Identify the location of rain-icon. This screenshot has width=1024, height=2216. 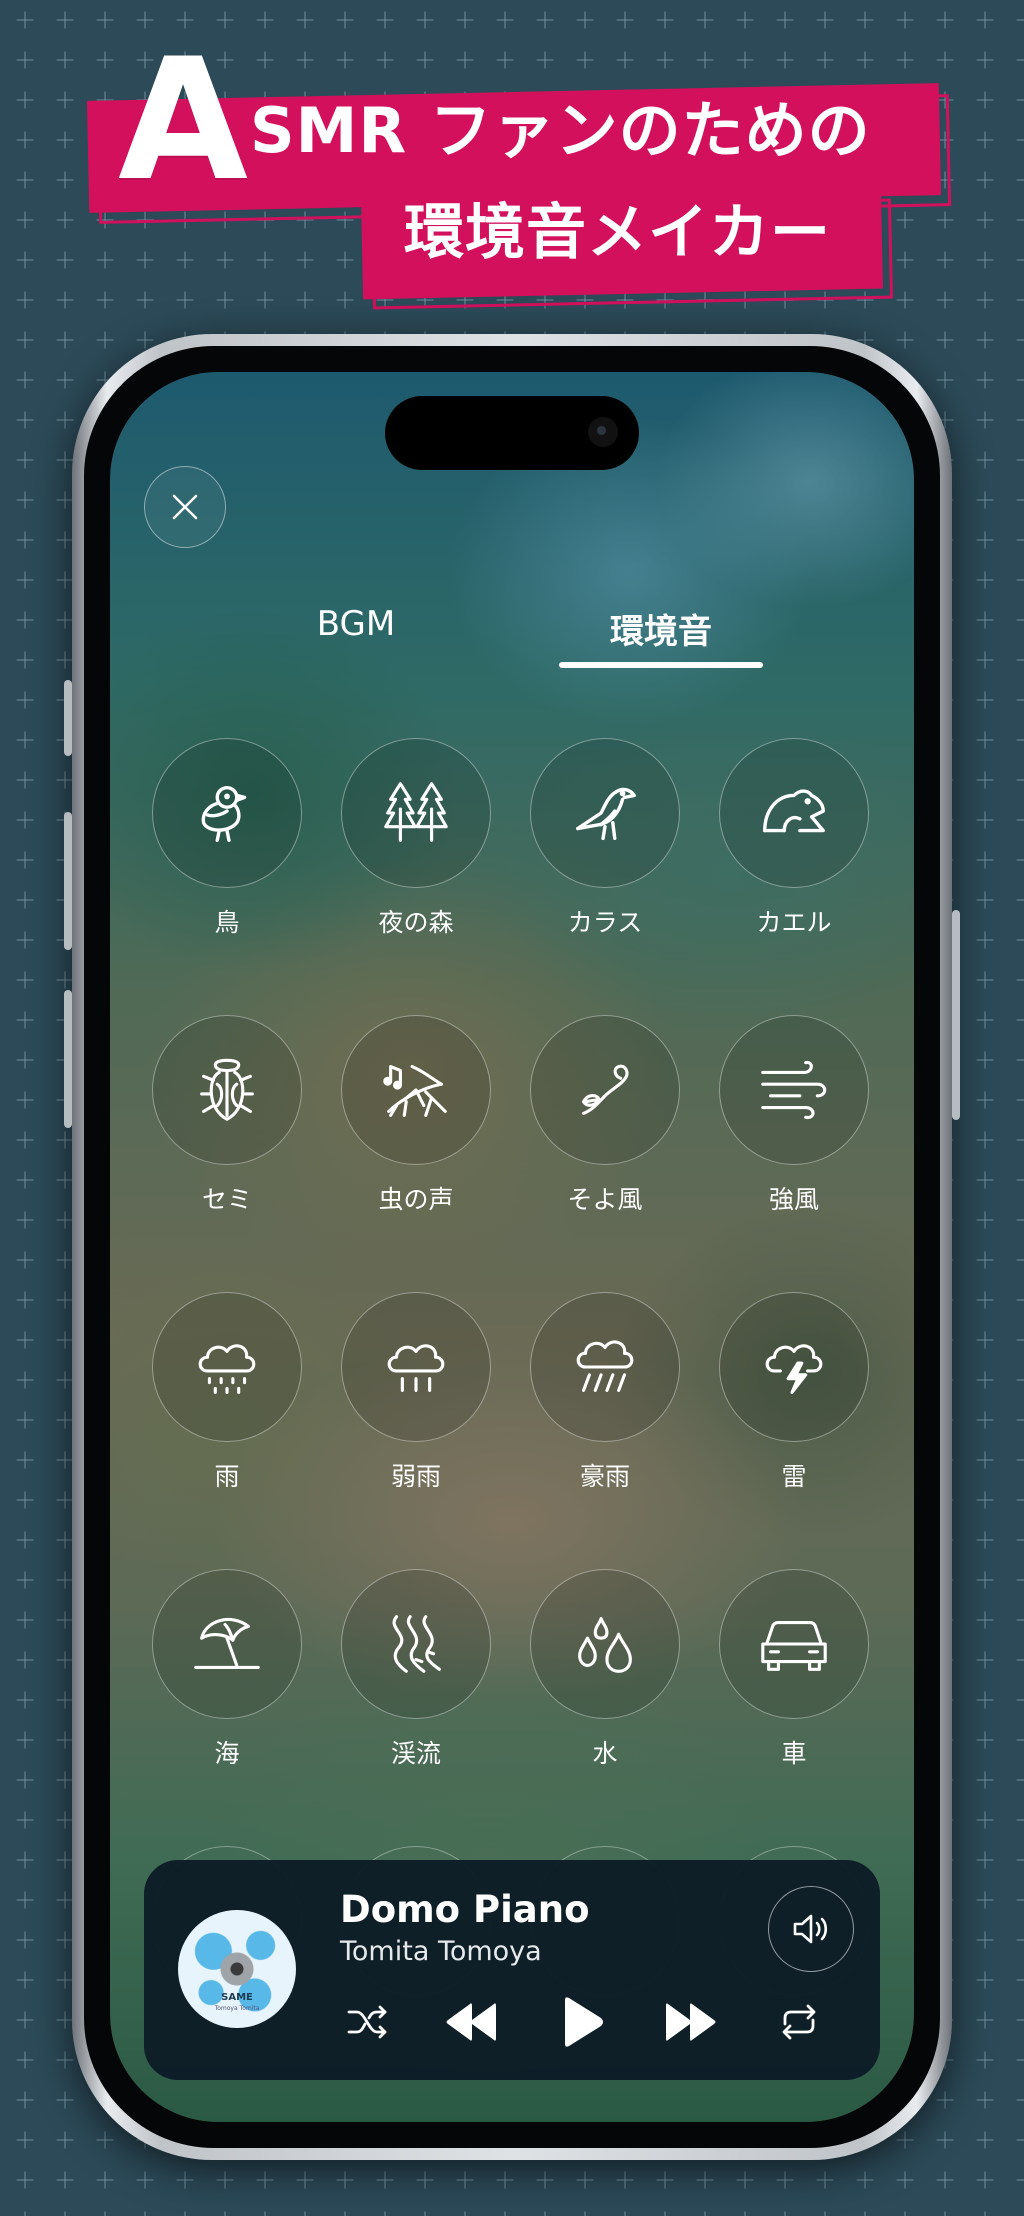
(227, 1369).